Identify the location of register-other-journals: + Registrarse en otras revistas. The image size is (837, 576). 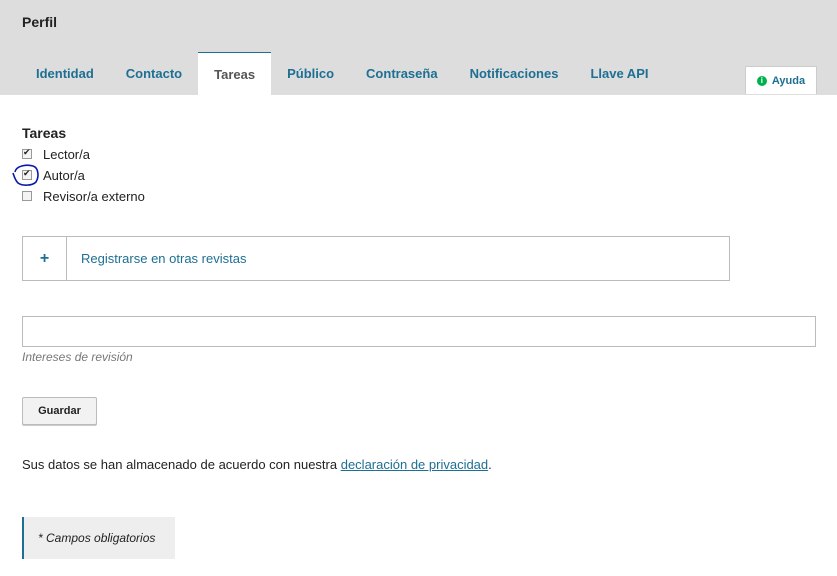
(376, 258).